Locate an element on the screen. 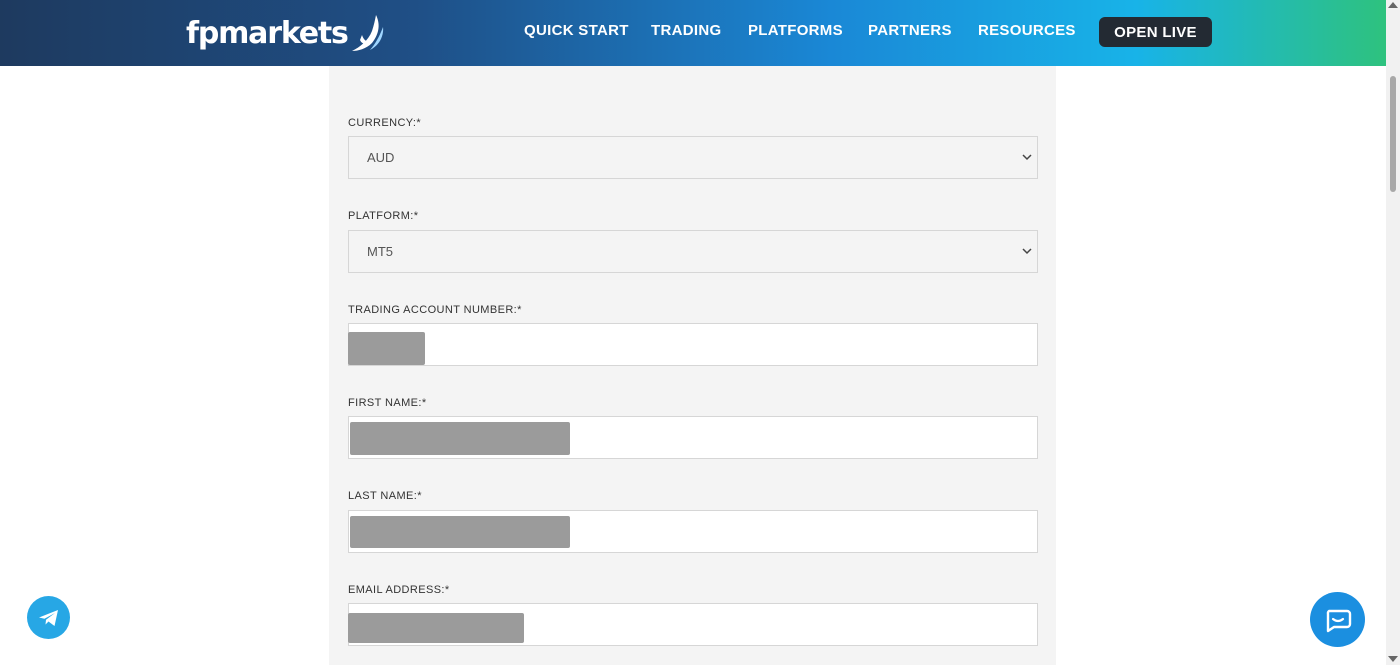  redacted-account-number is located at coordinates (386, 348).